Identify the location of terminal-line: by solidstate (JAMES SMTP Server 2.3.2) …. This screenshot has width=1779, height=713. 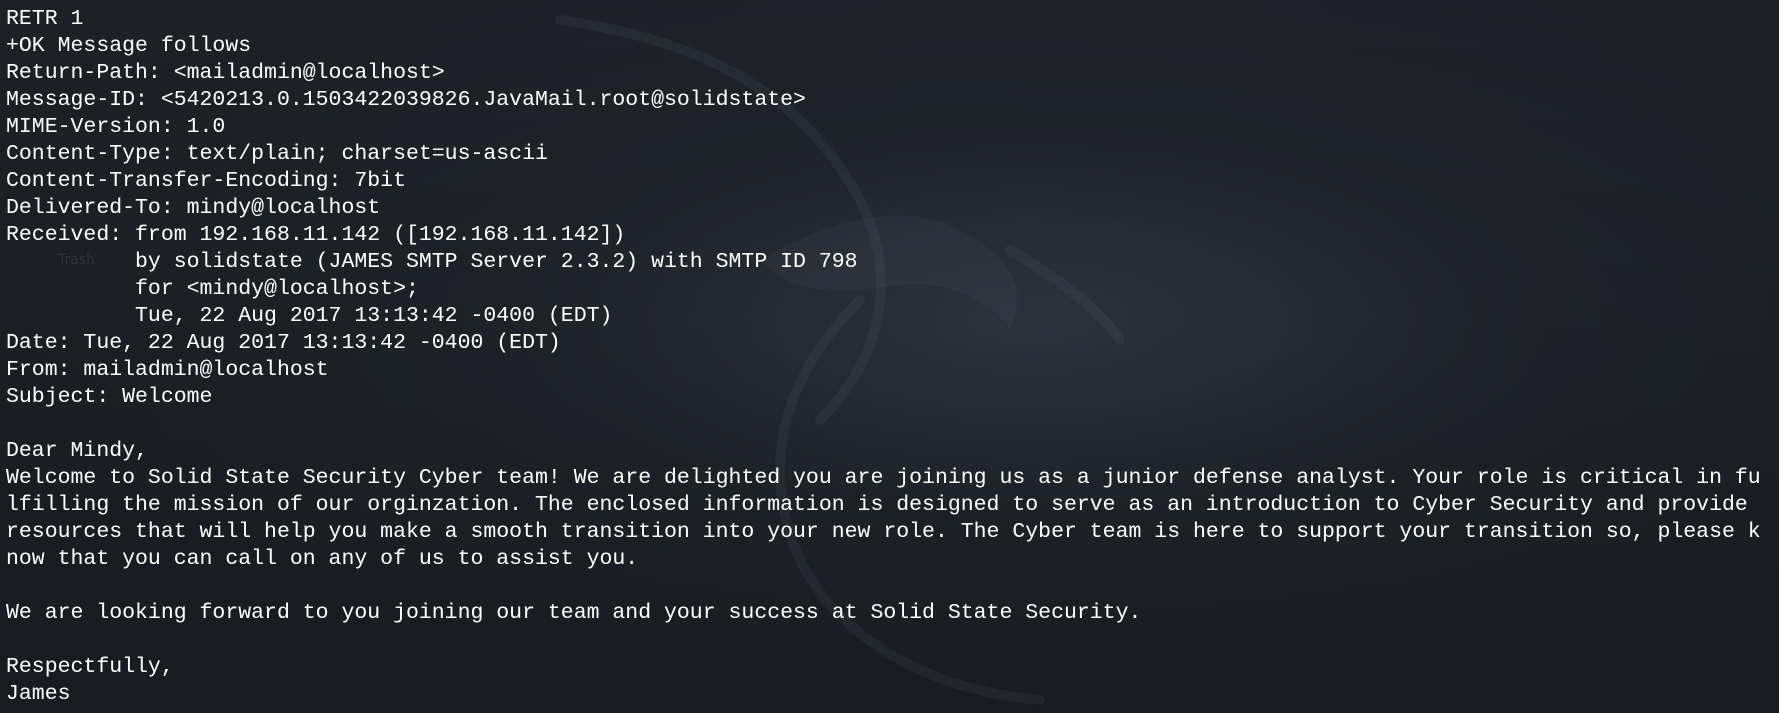
(432, 262).